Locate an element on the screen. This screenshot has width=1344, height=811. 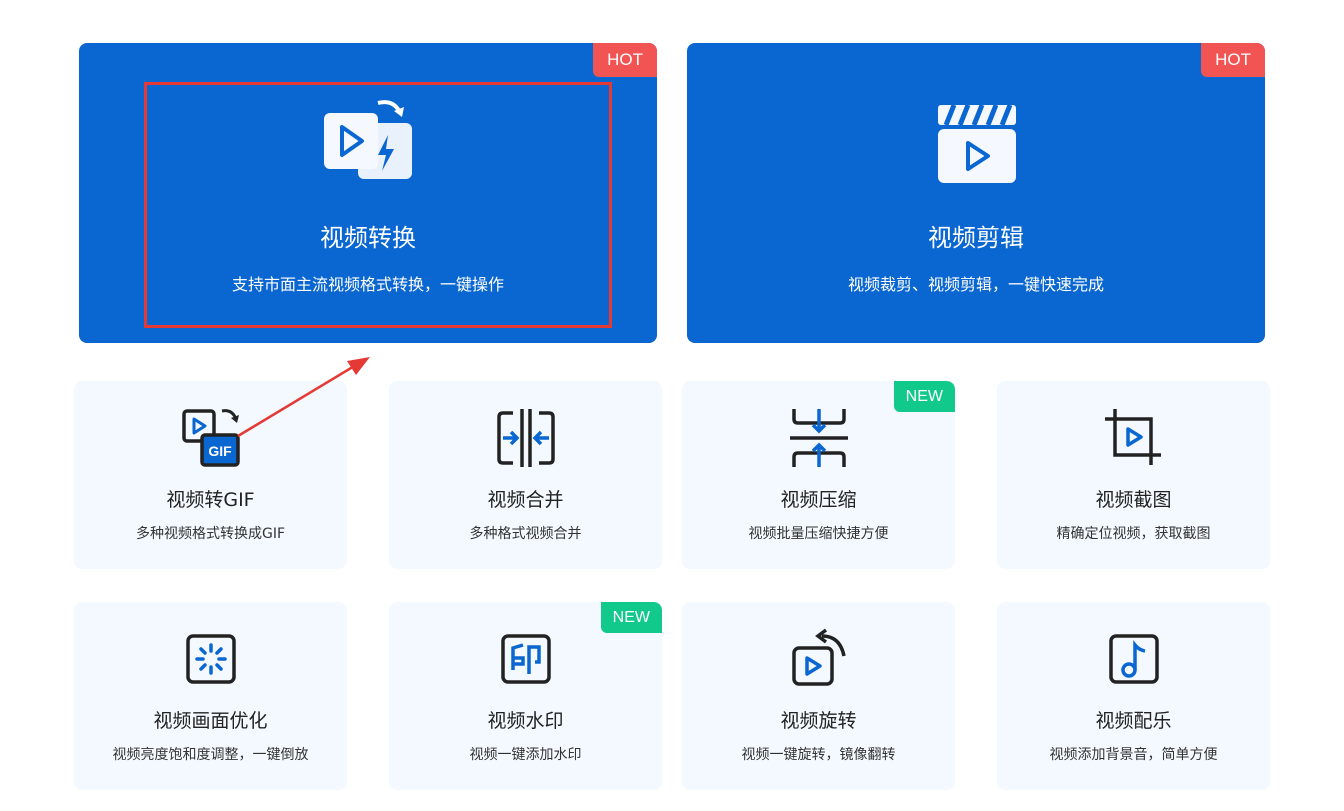
enhance-icon is located at coordinates (210, 659).